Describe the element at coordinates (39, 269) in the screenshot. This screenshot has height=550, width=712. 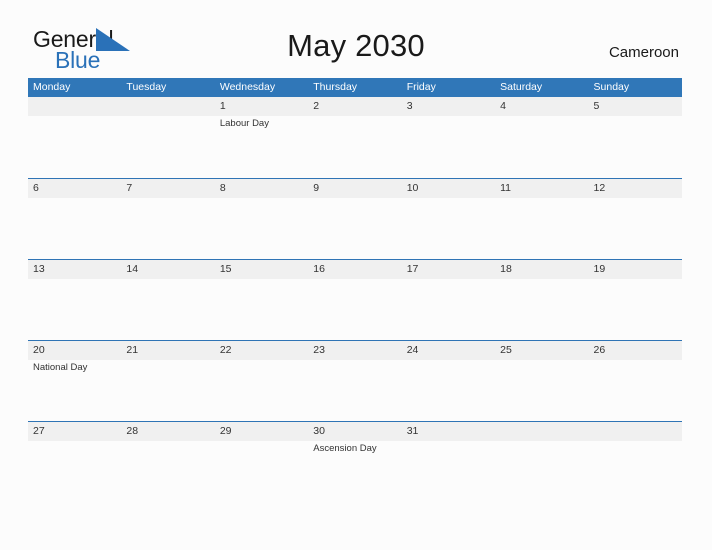
I see `day-number: 13` at that location.